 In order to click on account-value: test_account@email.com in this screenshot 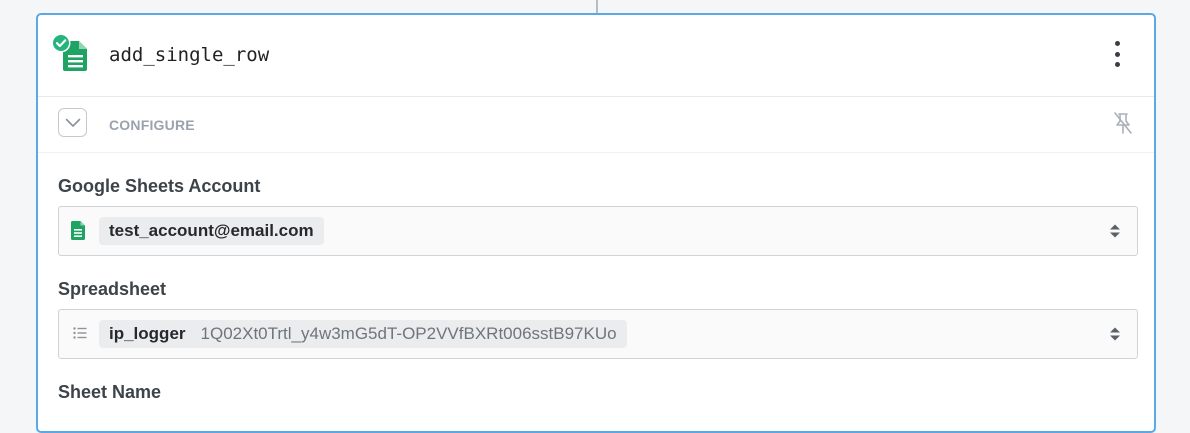, I will do `click(211, 230)`.